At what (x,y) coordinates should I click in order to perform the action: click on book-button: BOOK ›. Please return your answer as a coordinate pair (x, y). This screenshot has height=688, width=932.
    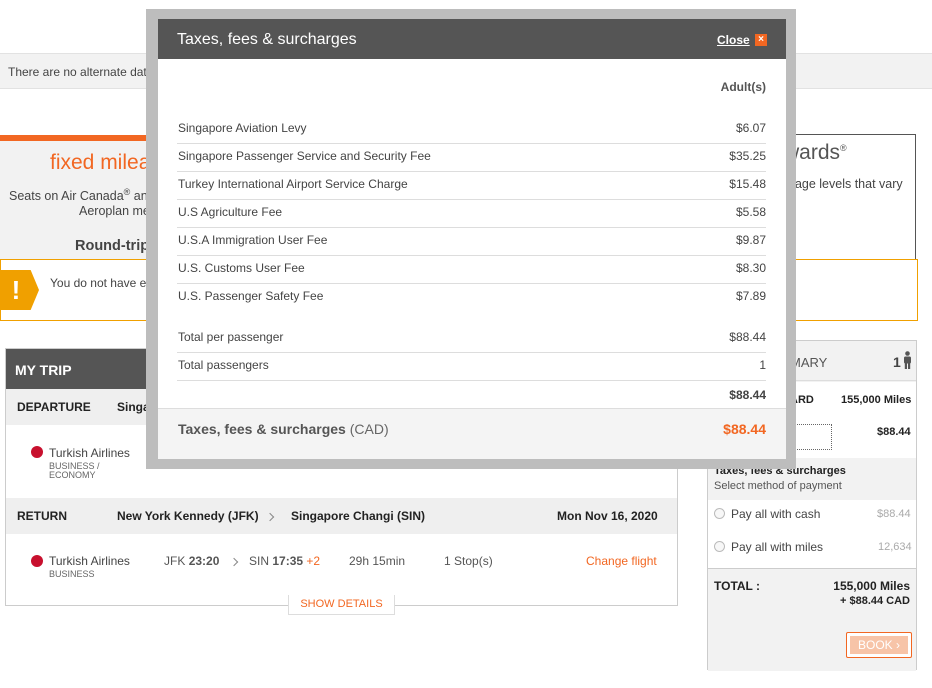
    Looking at the image, I should click on (879, 645).